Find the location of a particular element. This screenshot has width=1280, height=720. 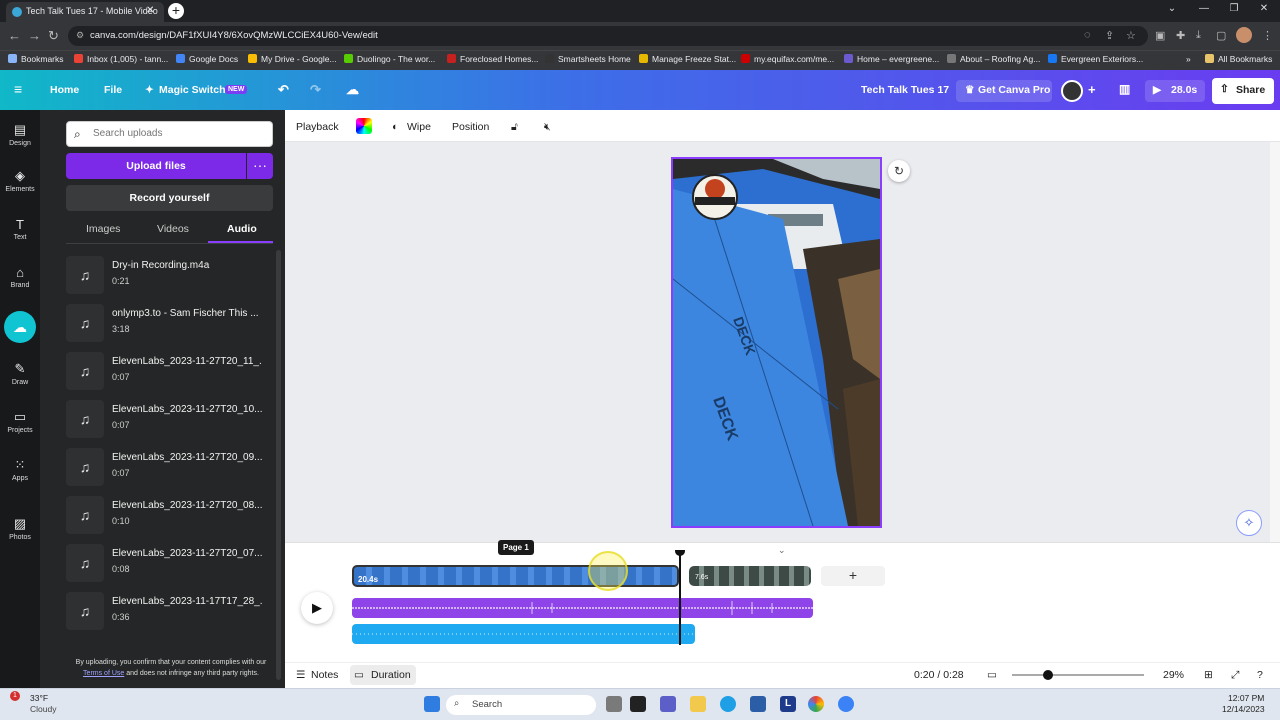

record-yourself-button: Record yourself is located at coordinates (169, 198).